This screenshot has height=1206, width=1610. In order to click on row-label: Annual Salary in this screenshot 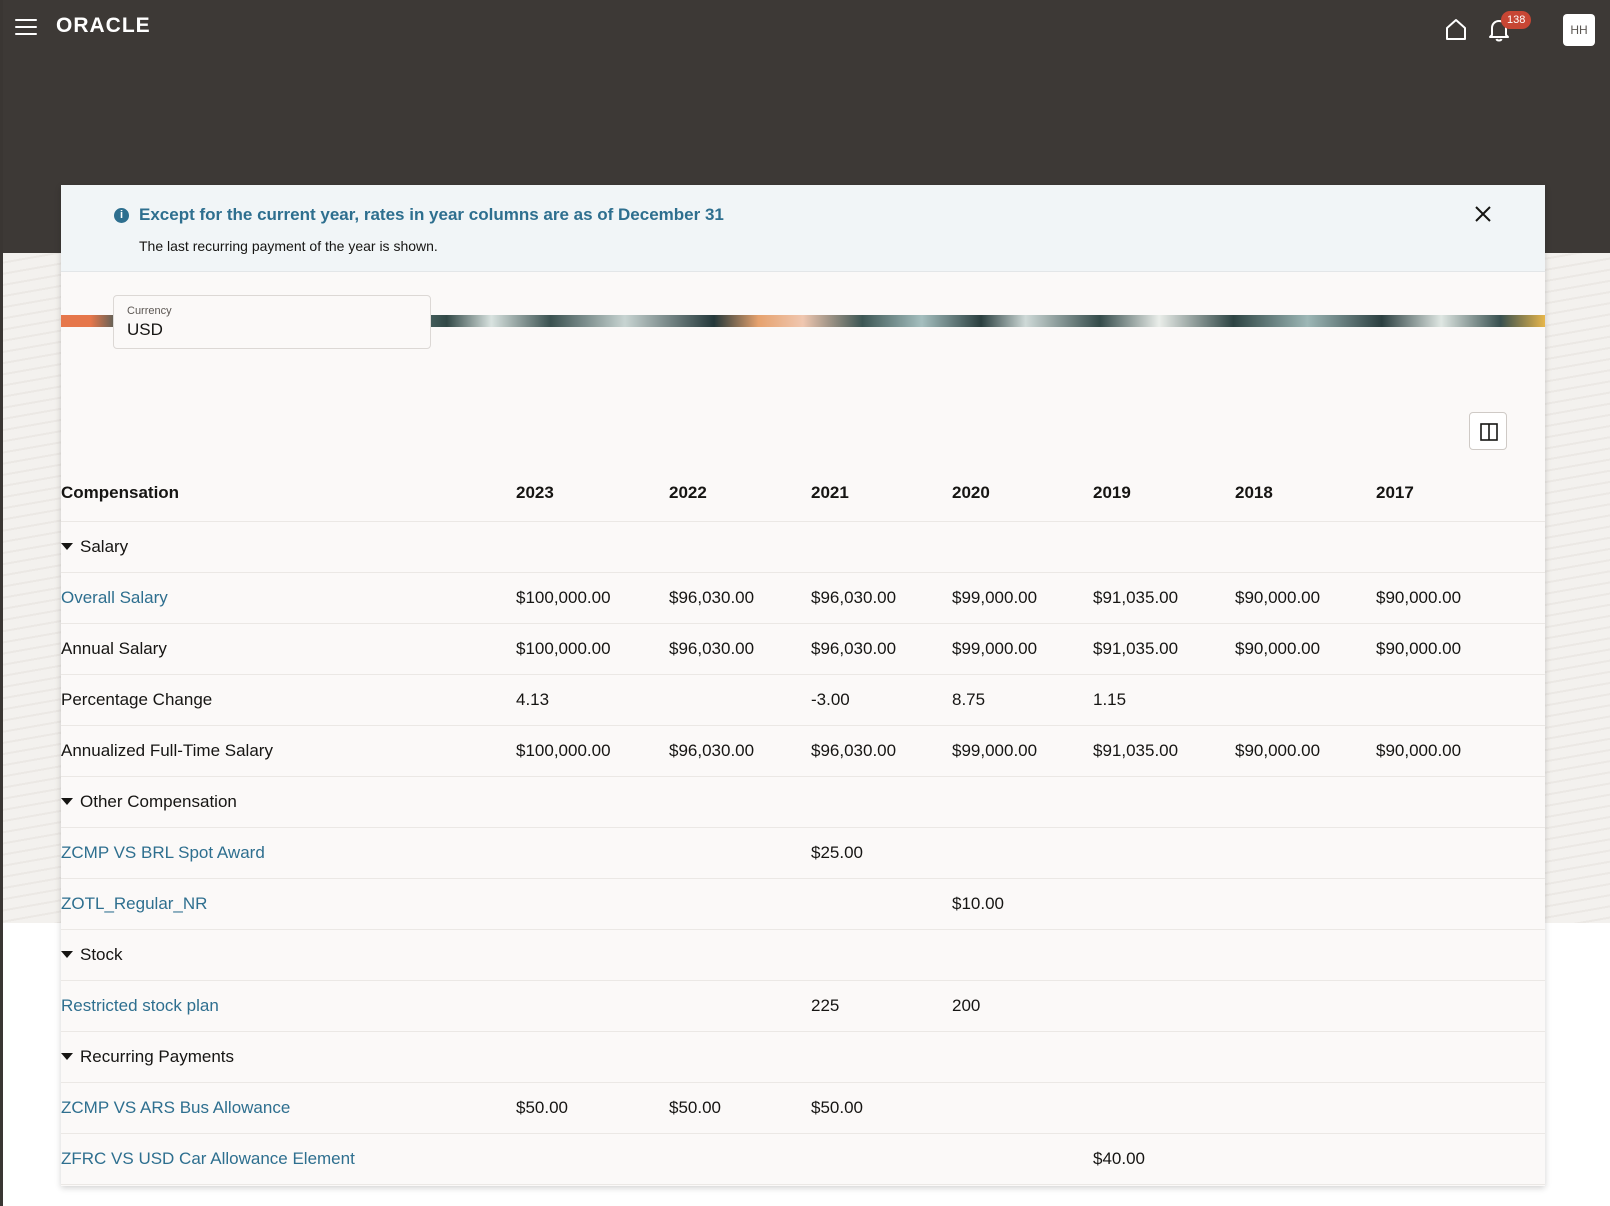, I will do `click(114, 648)`.